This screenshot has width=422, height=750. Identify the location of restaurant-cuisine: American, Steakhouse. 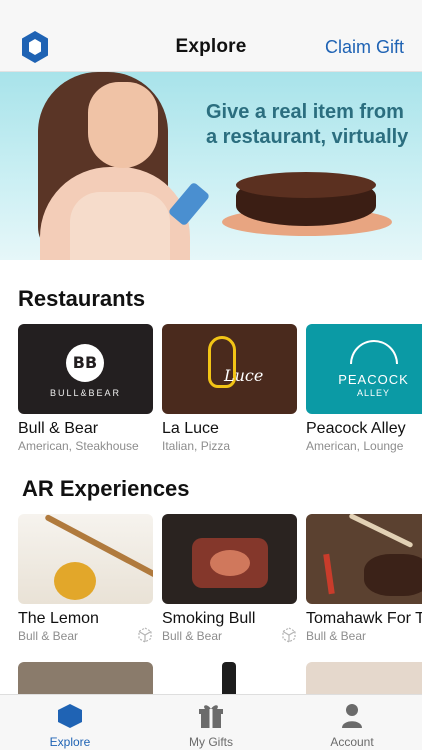
(78, 446).